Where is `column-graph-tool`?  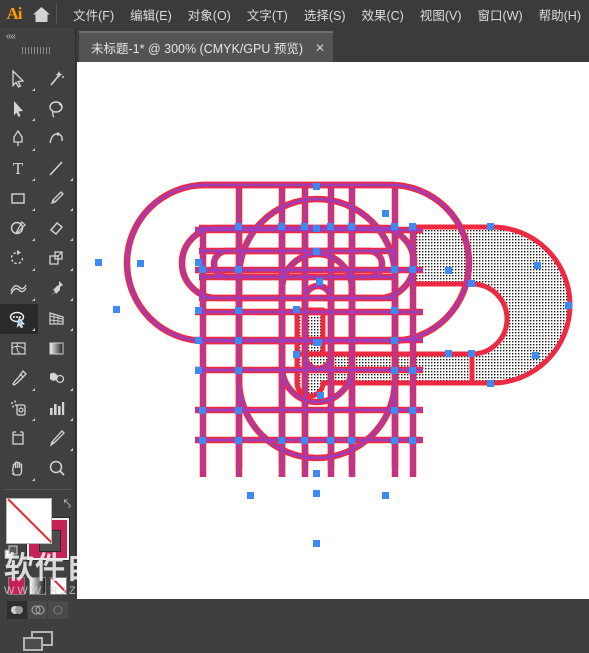
column-graph-tool is located at coordinates (57, 409).